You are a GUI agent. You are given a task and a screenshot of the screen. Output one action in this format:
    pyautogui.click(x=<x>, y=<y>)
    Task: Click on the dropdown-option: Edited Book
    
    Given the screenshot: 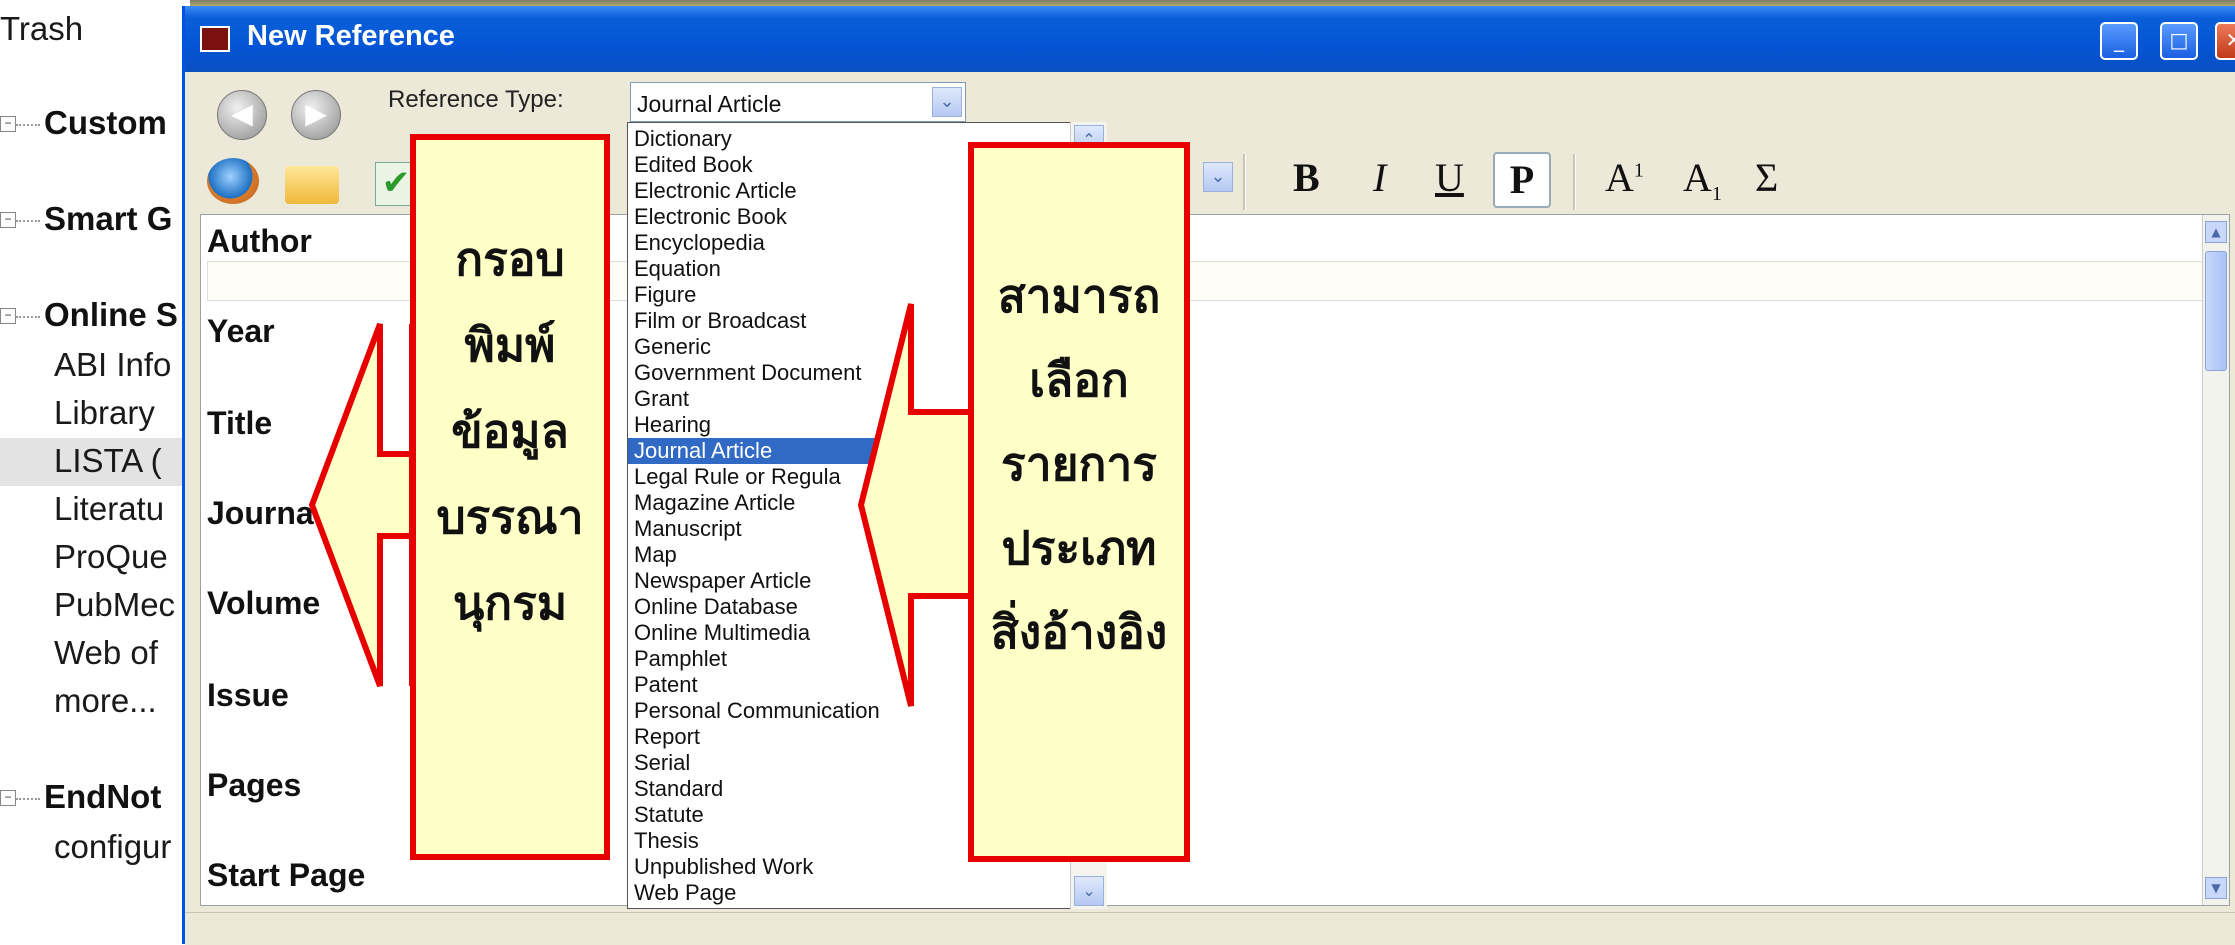 What is the action you would take?
    pyautogui.click(x=693, y=165)
    